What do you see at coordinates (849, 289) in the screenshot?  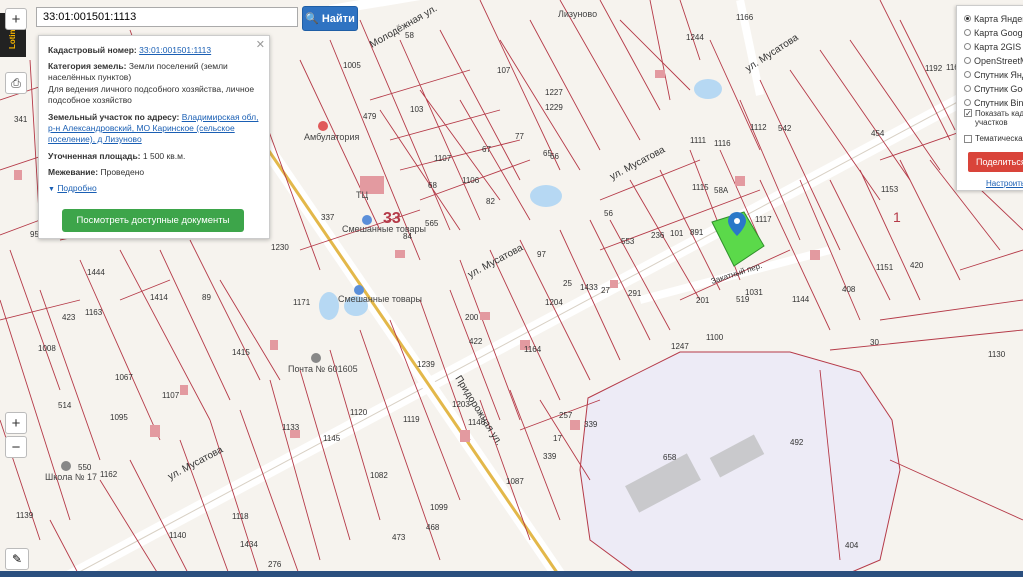 I see `parcel-number: 408` at bounding box center [849, 289].